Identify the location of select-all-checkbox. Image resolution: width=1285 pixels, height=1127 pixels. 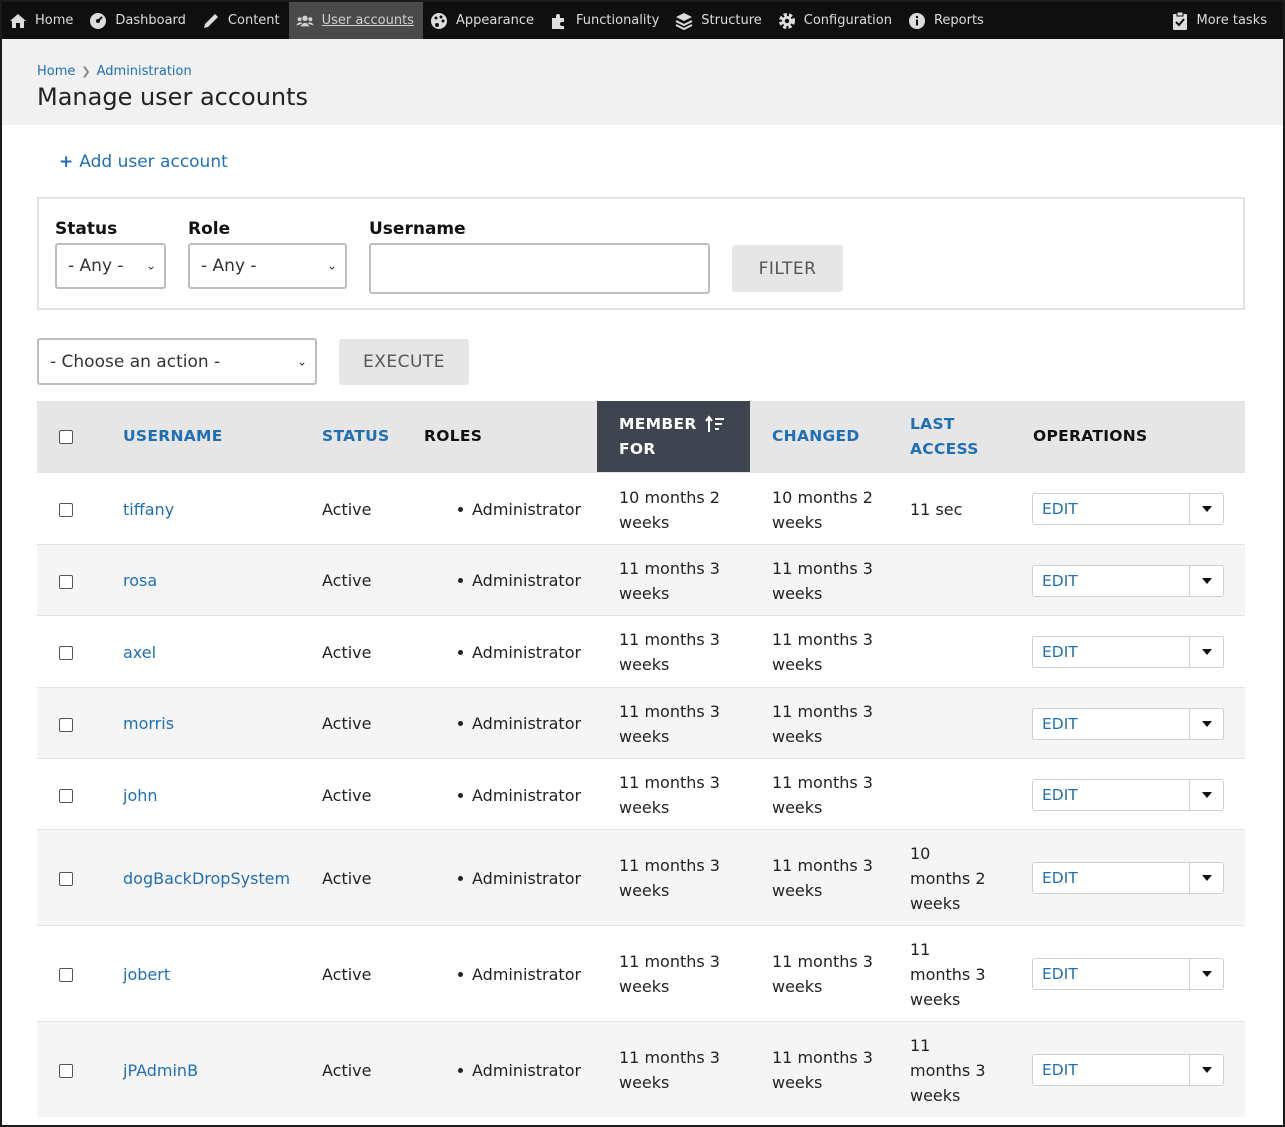
(66, 437).